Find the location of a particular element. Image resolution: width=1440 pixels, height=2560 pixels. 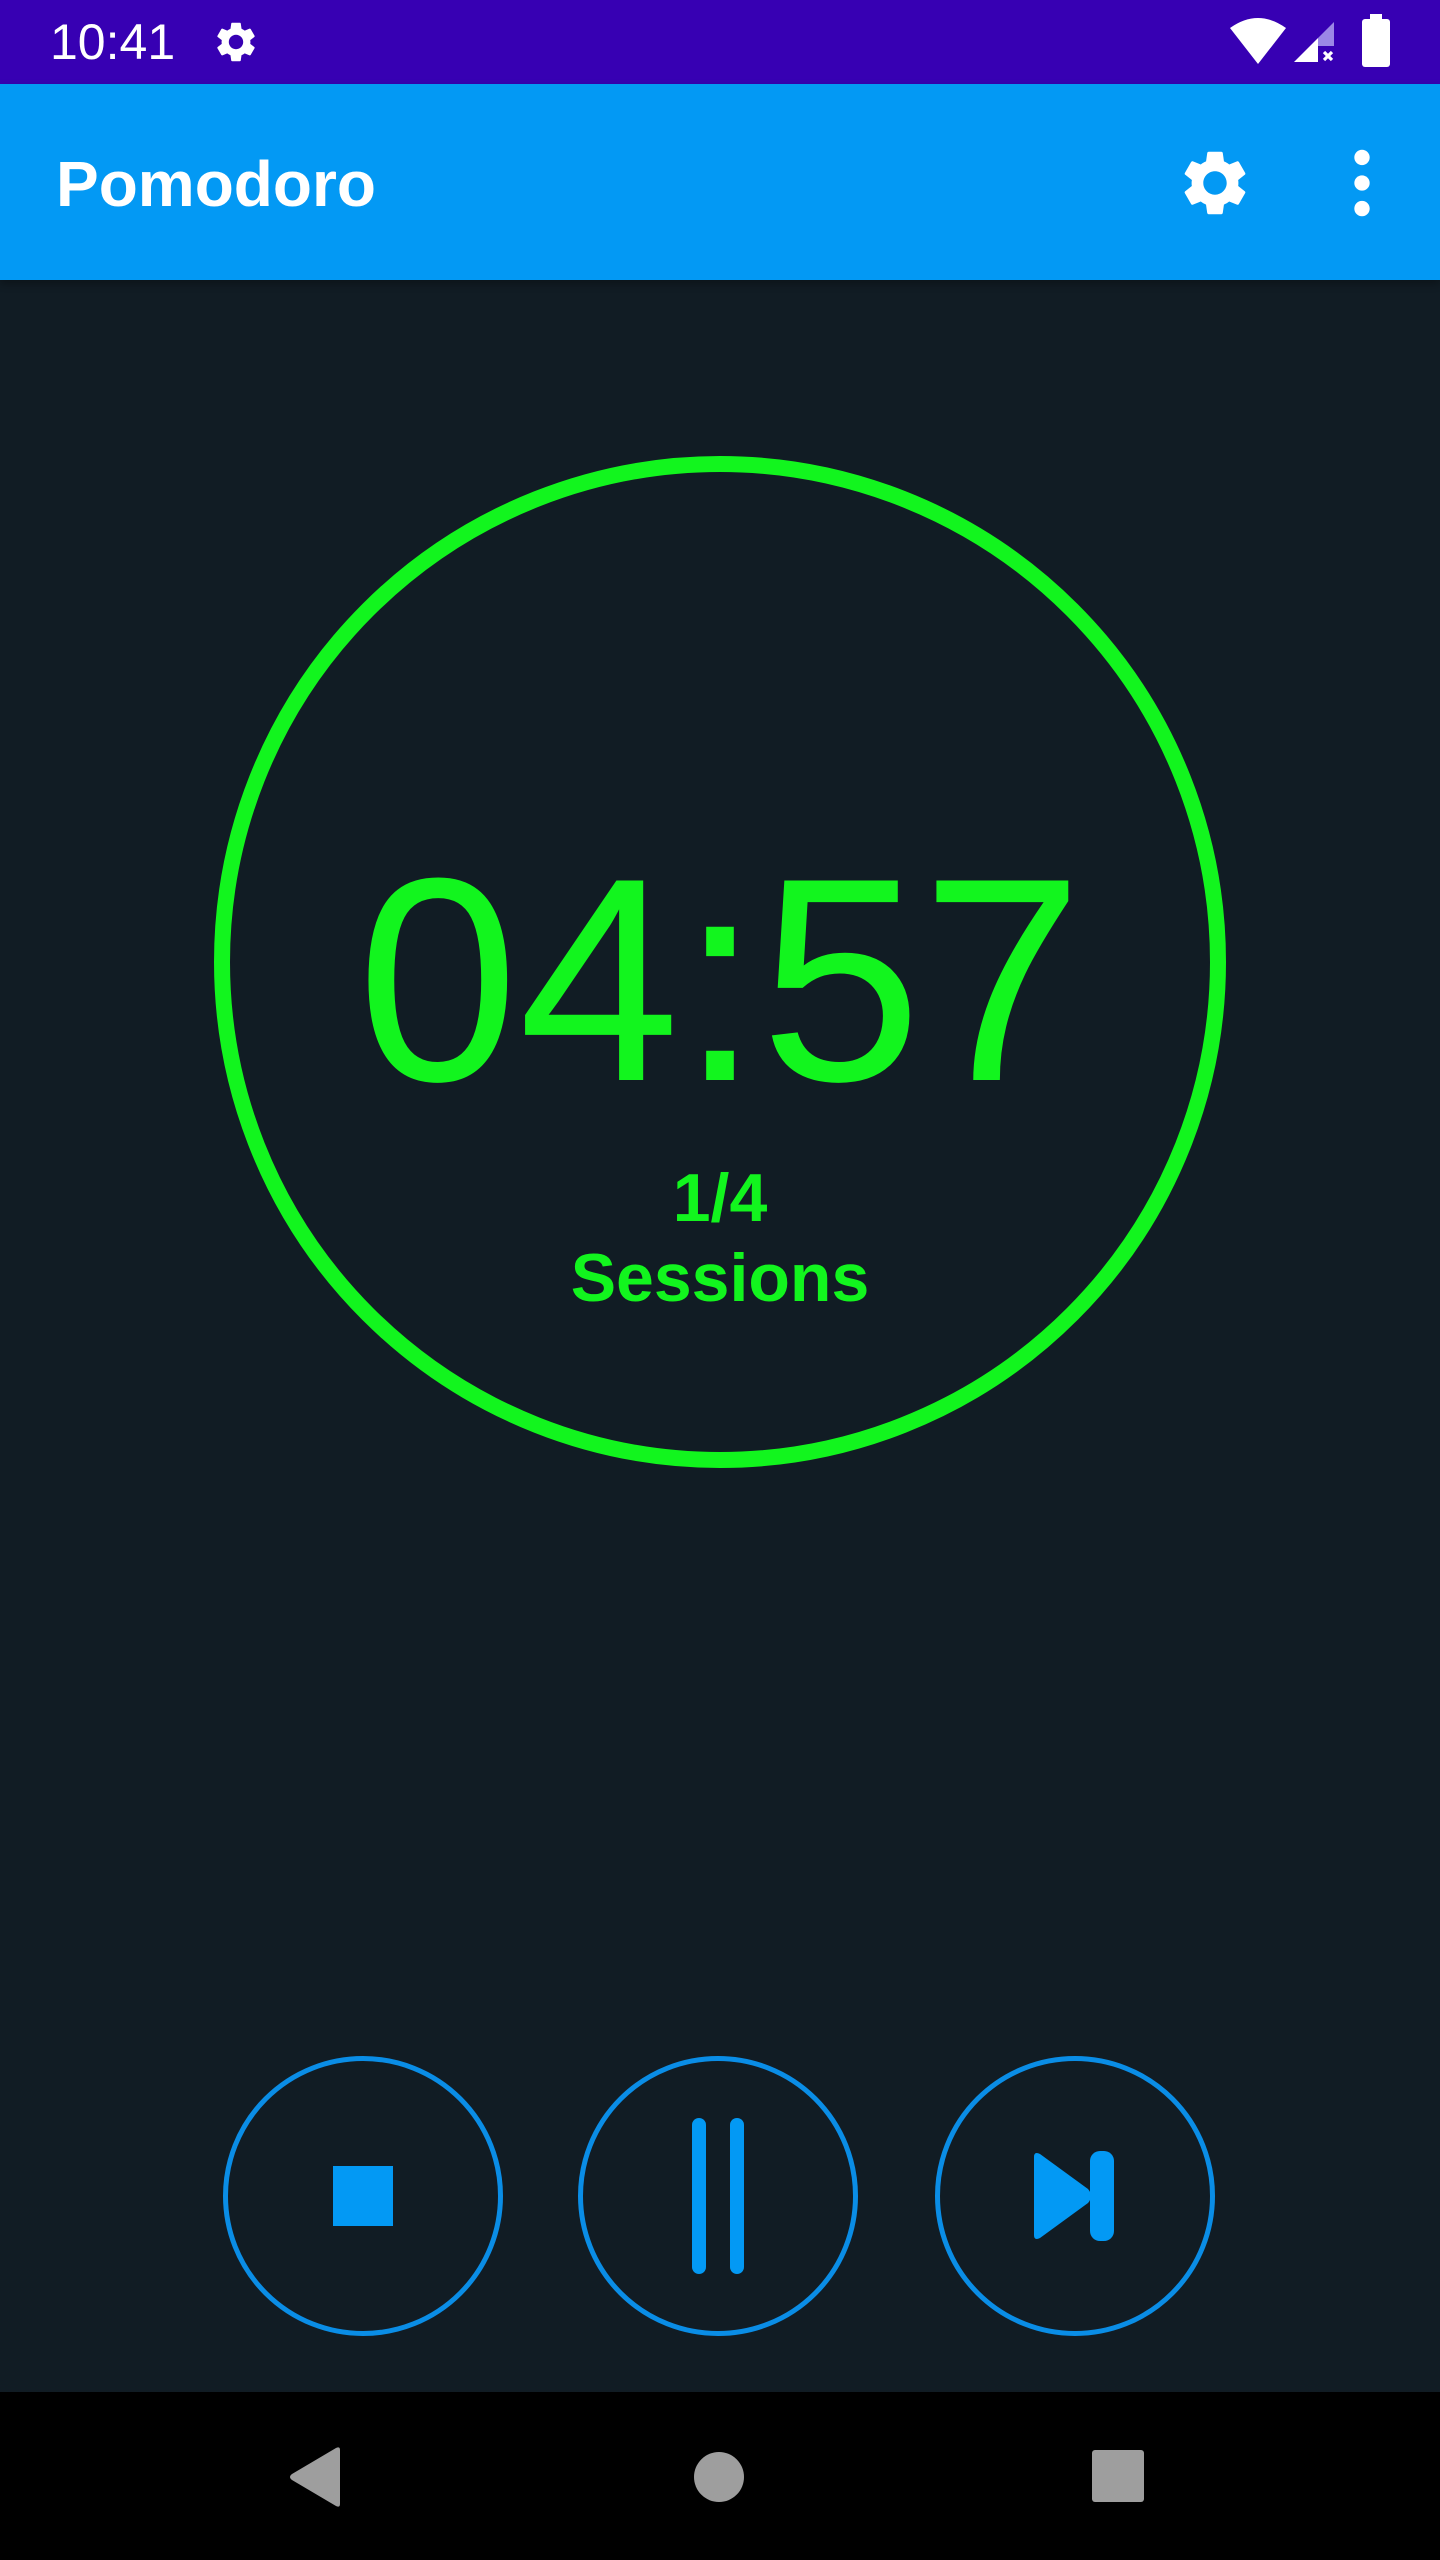

settings-icon is located at coordinates (1215, 183).